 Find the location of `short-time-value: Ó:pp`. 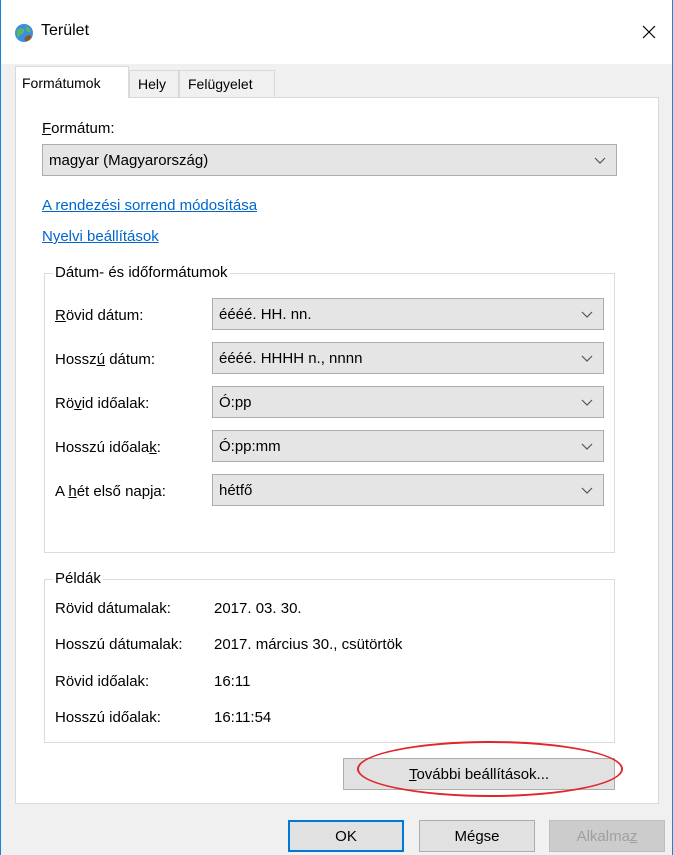

short-time-value: Ó:pp is located at coordinates (235, 402).